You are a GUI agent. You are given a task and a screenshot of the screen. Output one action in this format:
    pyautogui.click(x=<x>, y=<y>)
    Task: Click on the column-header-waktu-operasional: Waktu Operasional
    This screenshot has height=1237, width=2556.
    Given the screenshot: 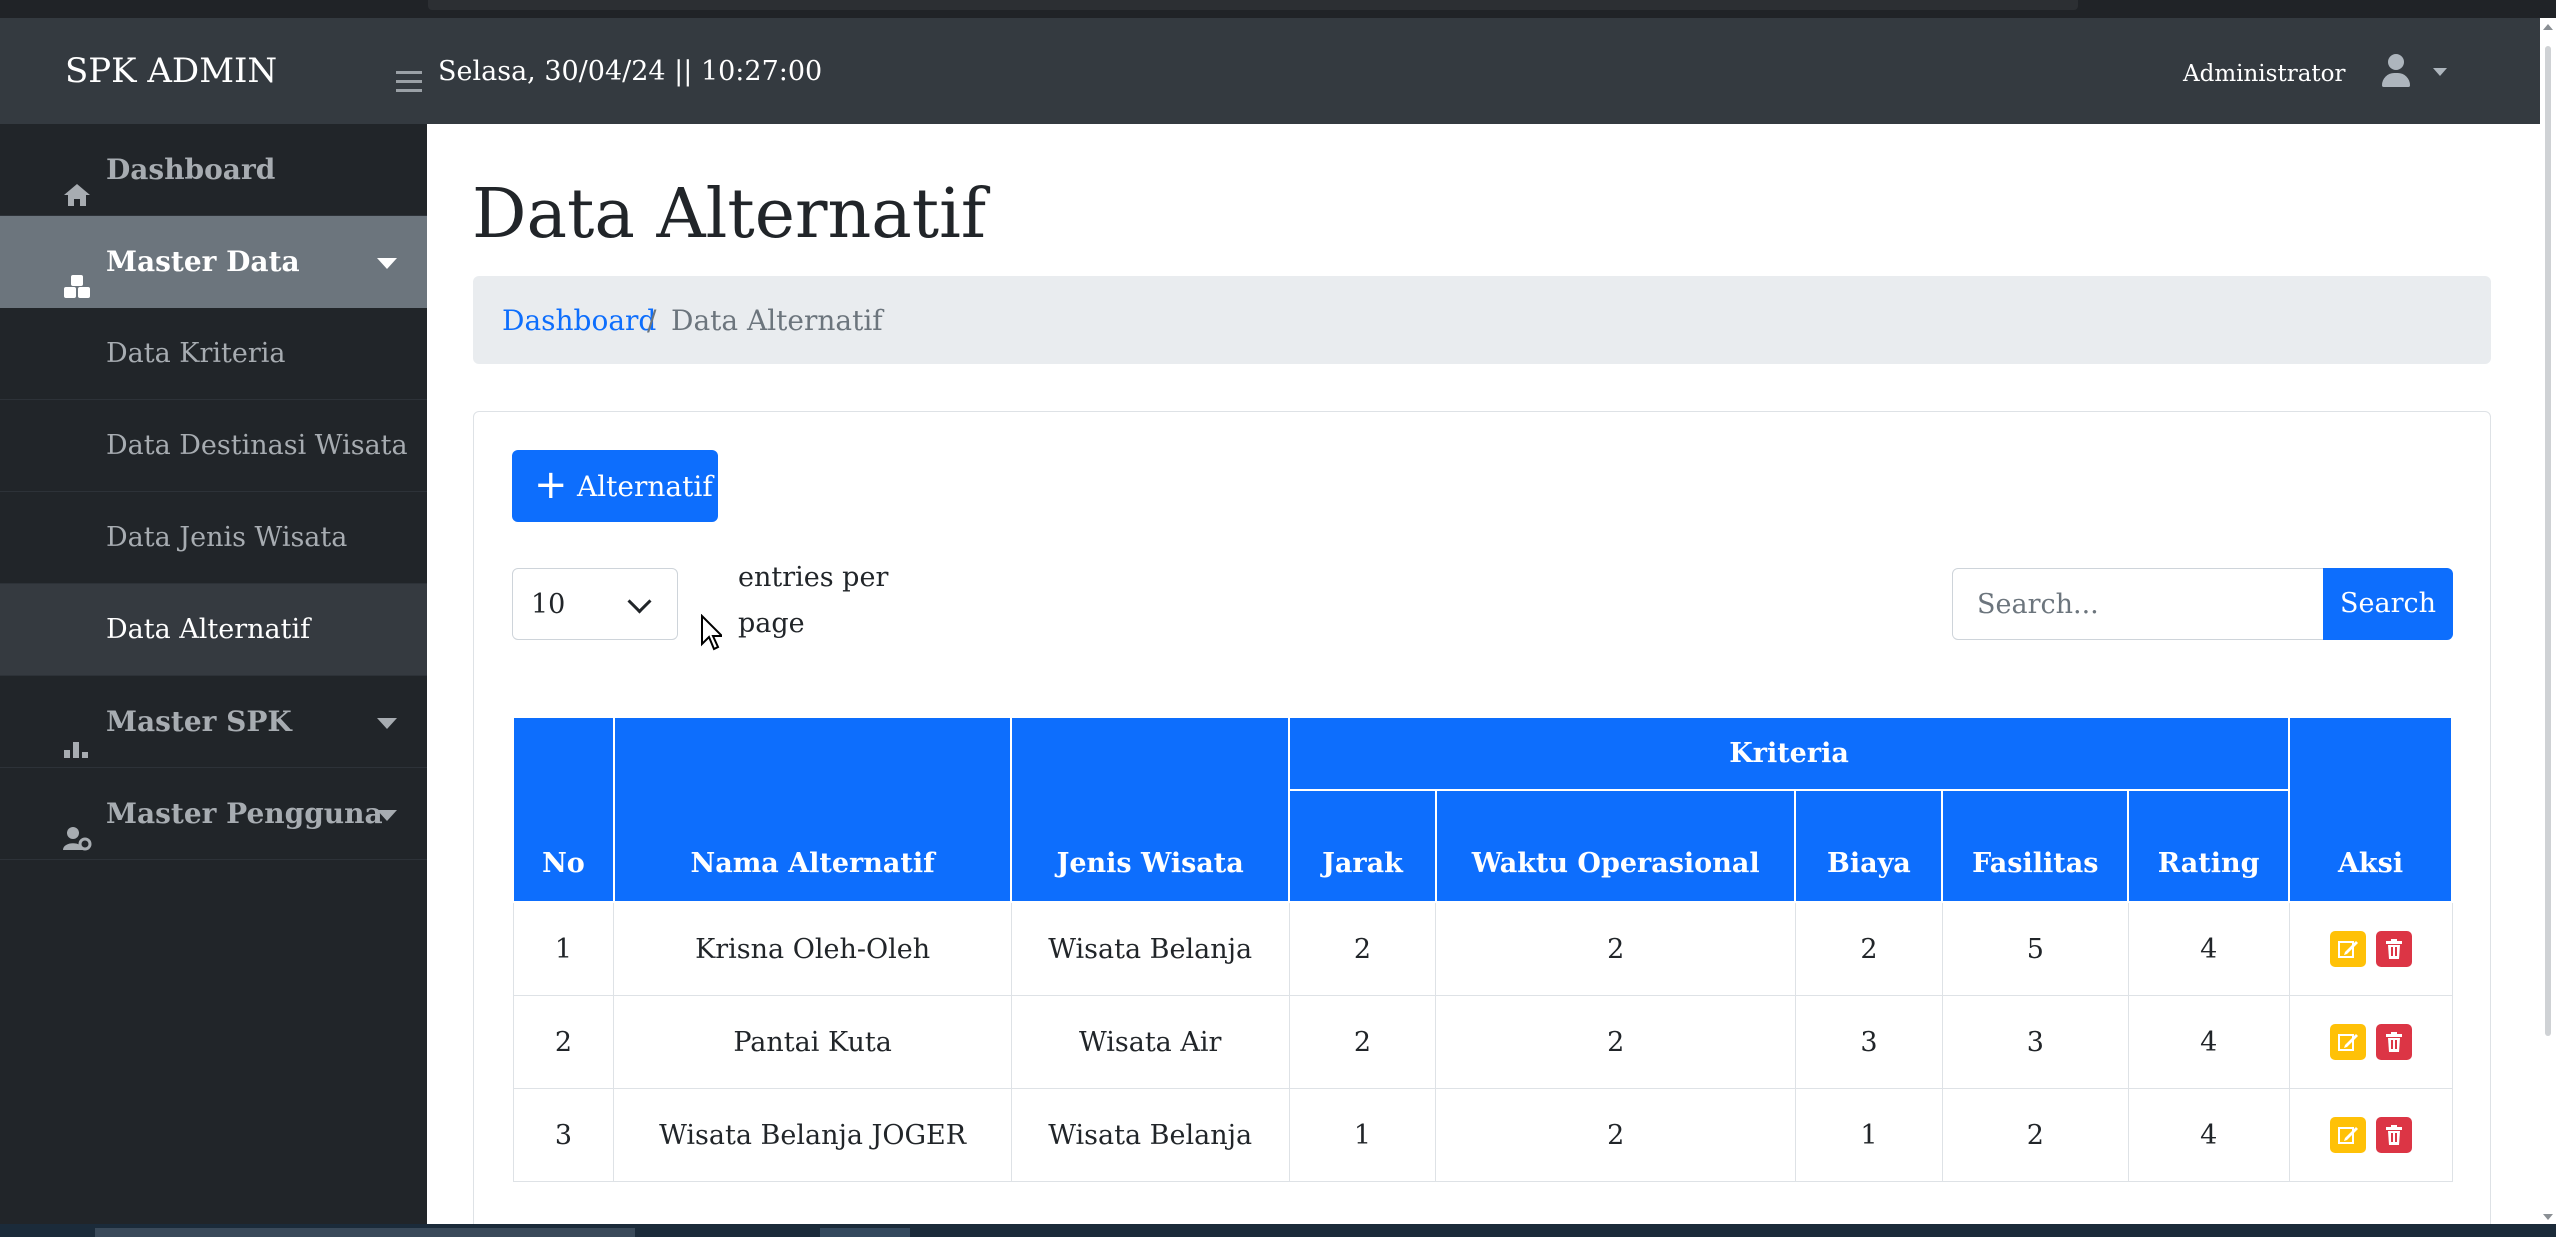 What is the action you would take?
    pyautogui.click(x=1615, y=846)
    